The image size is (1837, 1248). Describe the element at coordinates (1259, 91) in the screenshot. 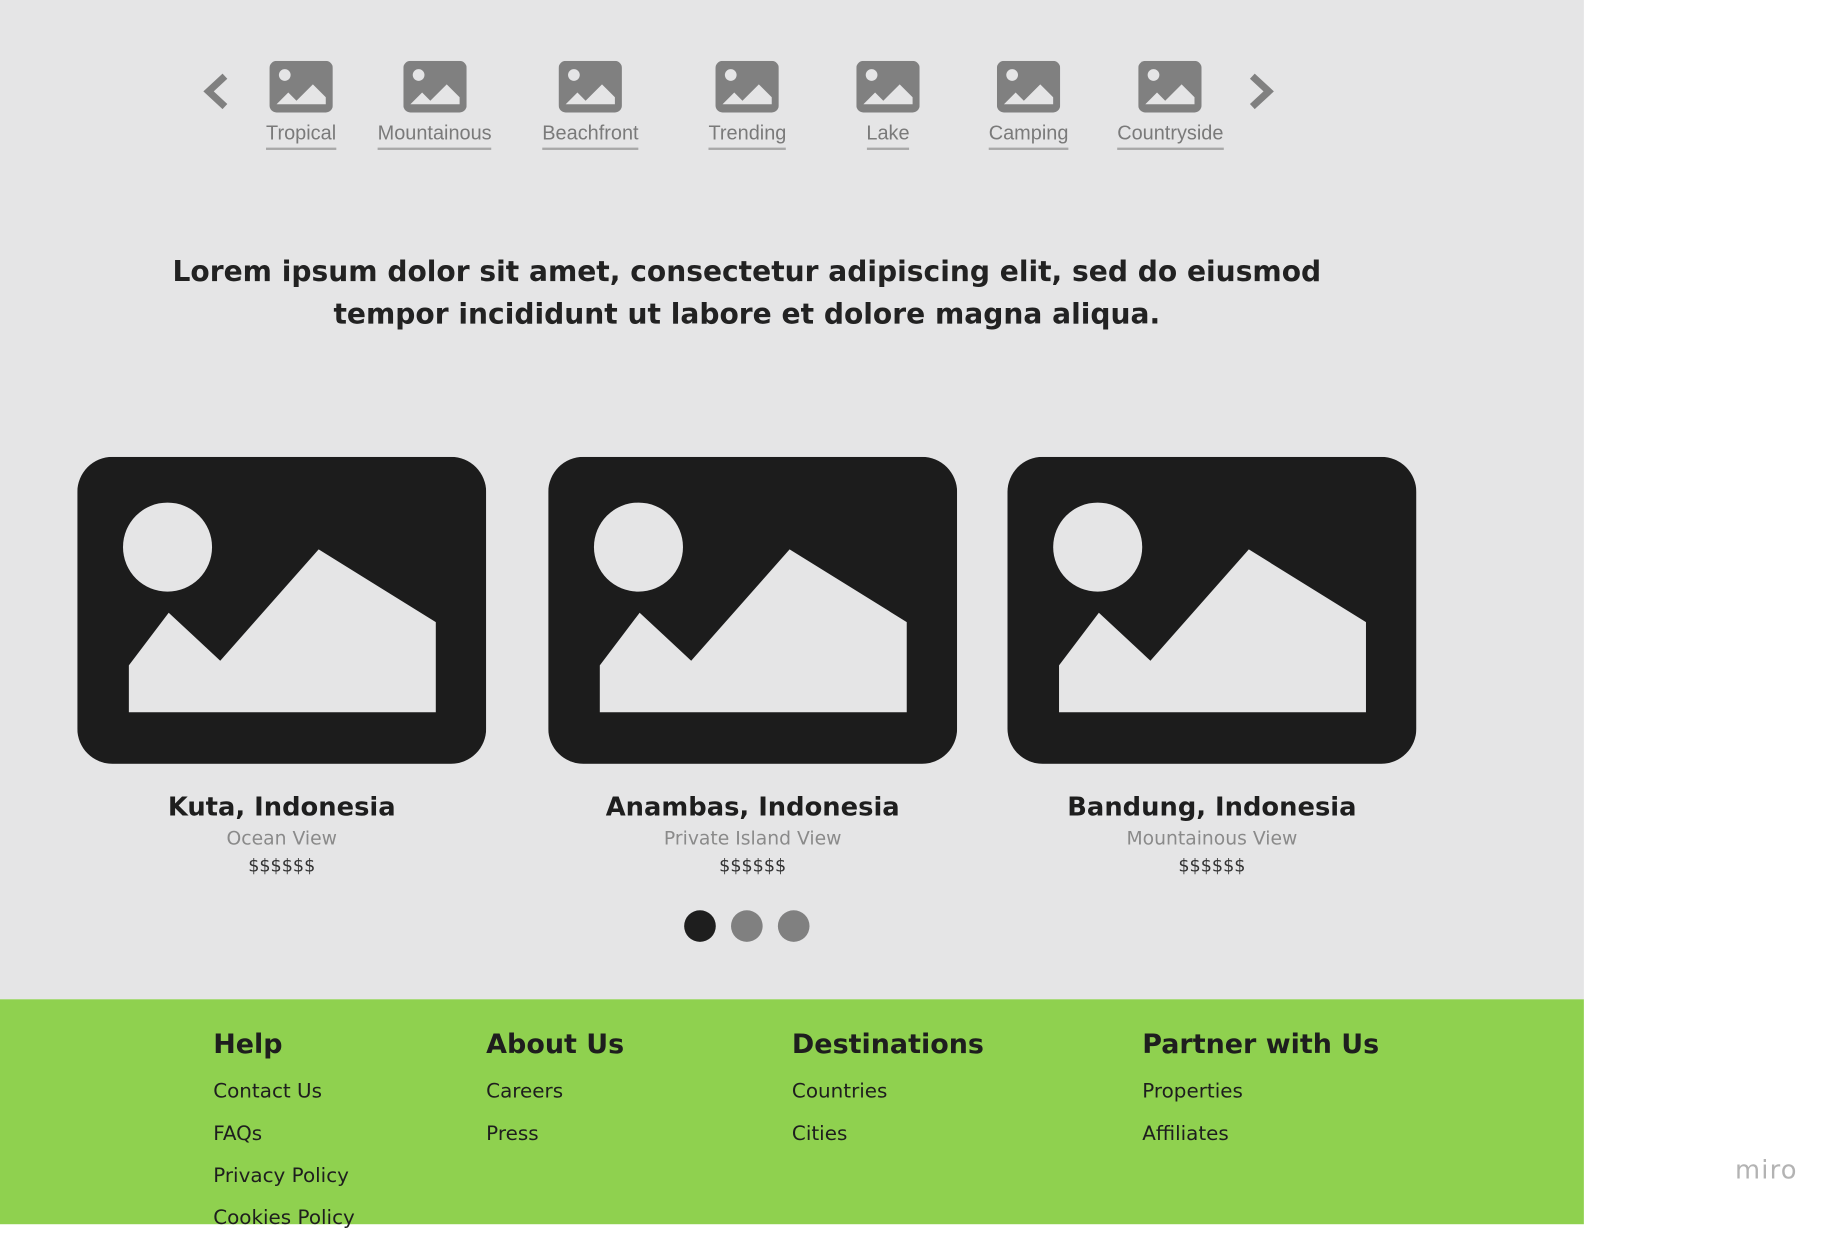

I see `chevron-right-icon` at that location.